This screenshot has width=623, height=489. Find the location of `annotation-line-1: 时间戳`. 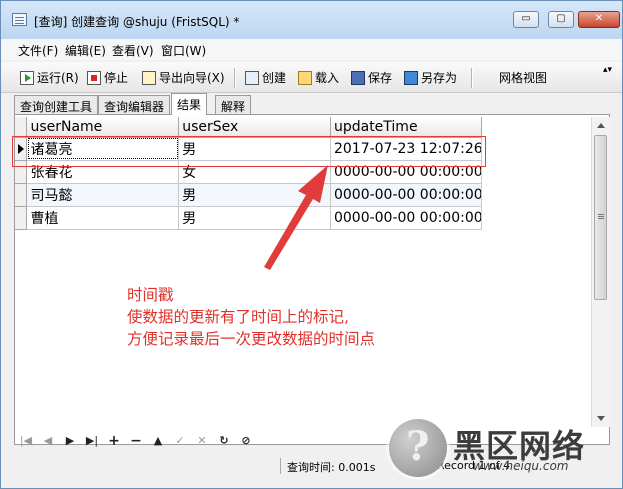

annotation-line-1: 时间戳 is located at coordinates (150, 295).